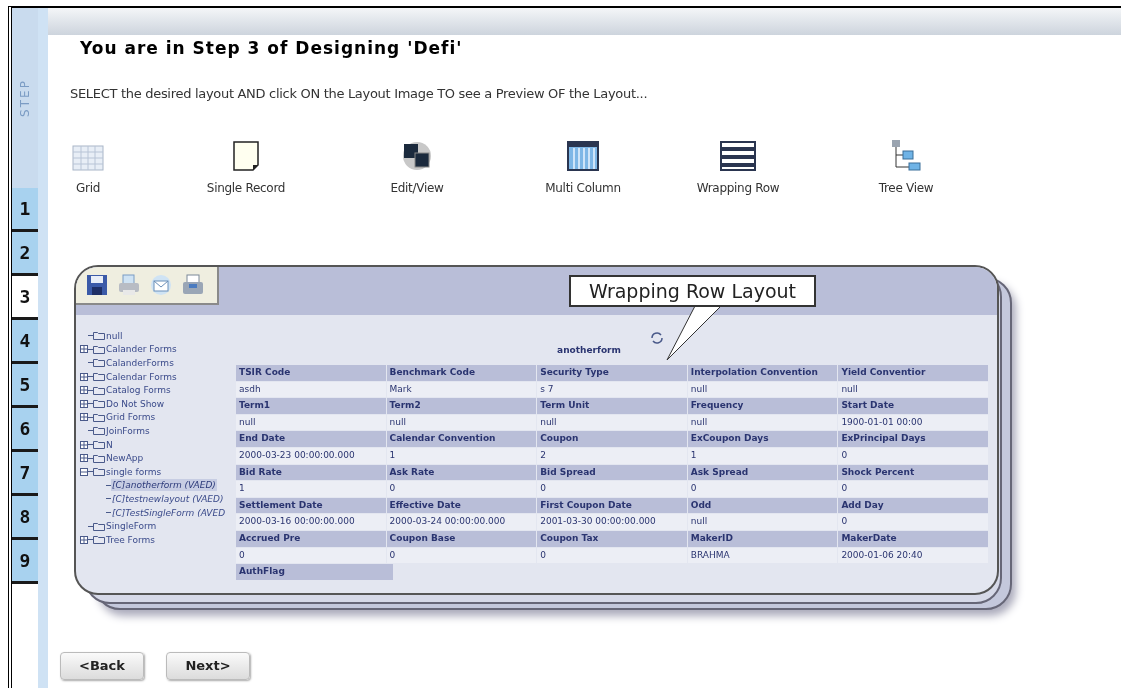  I want to click on tree-folder-label: CalanderForms, so click(140, 363).